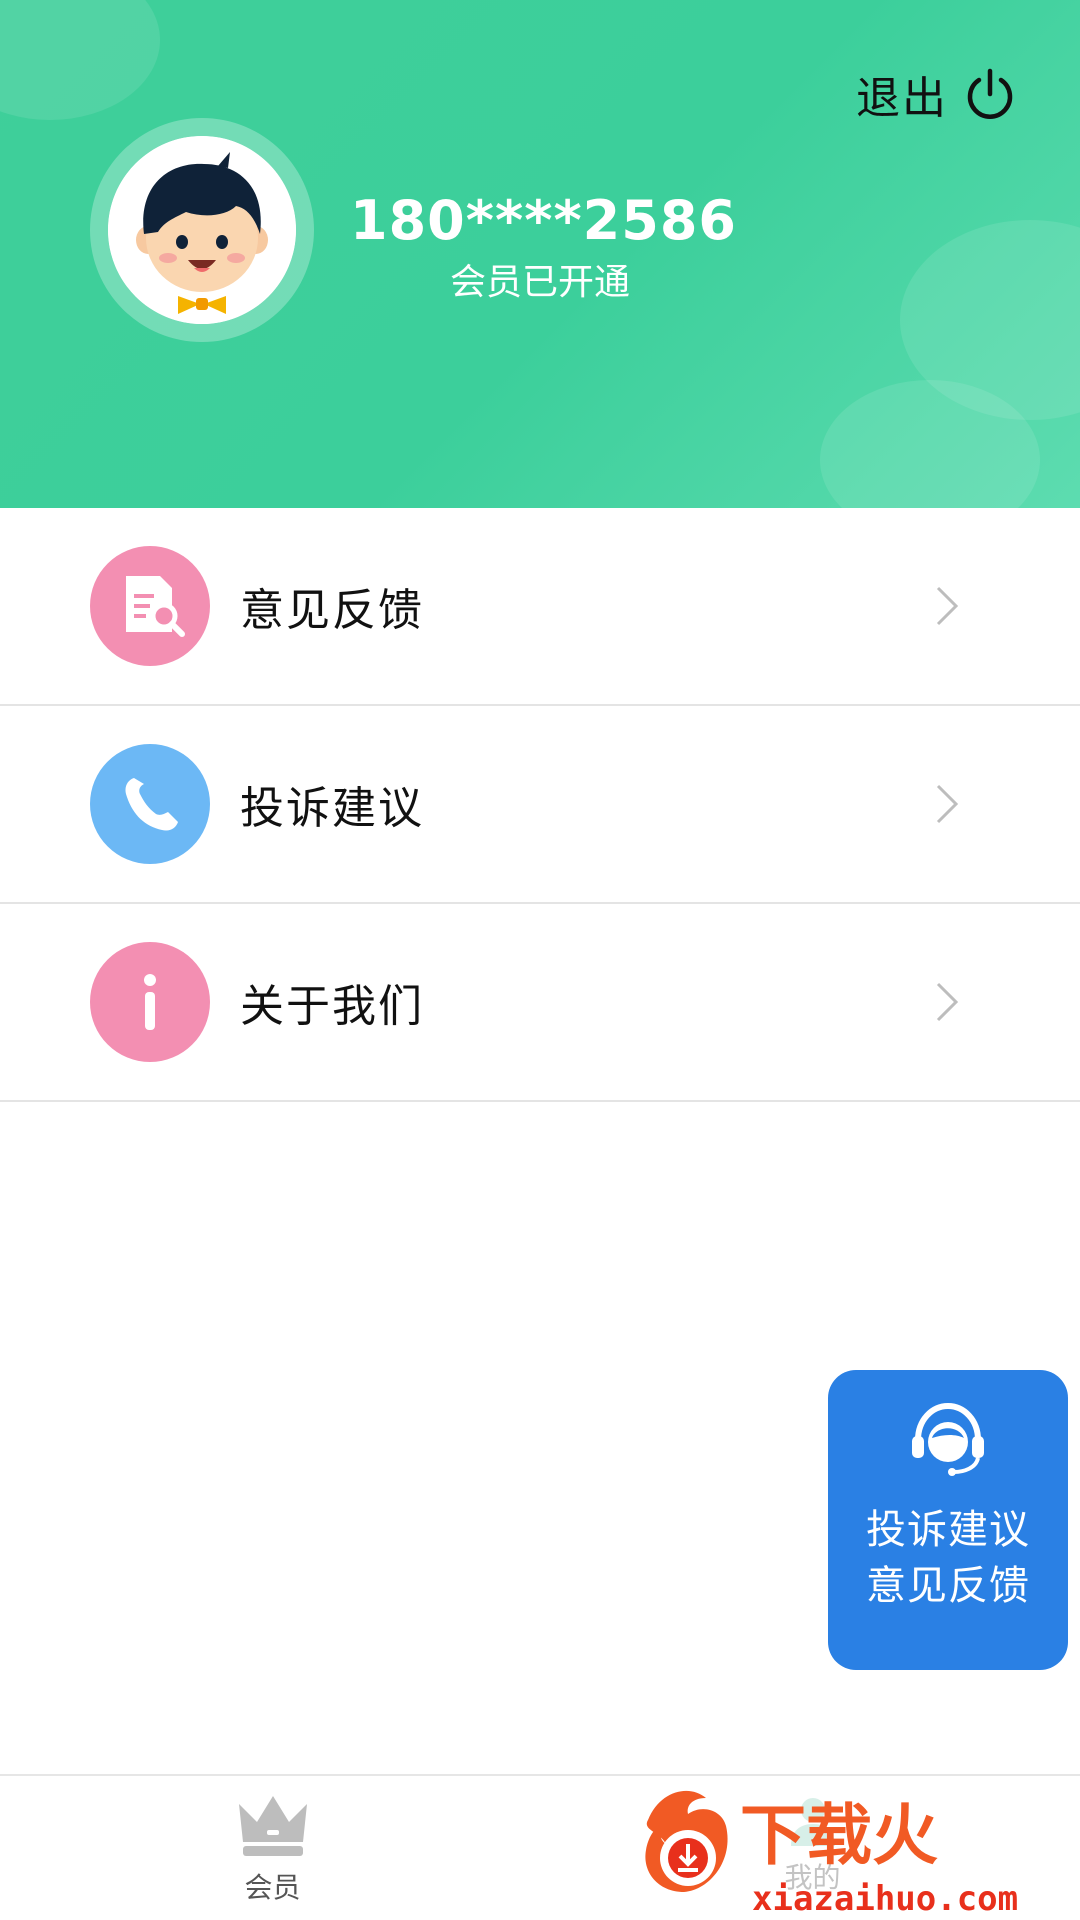 The height and width of the screenshot is (1920, 1080). I want to click on menu-item-label: 意见反馈, so click(332, 610).